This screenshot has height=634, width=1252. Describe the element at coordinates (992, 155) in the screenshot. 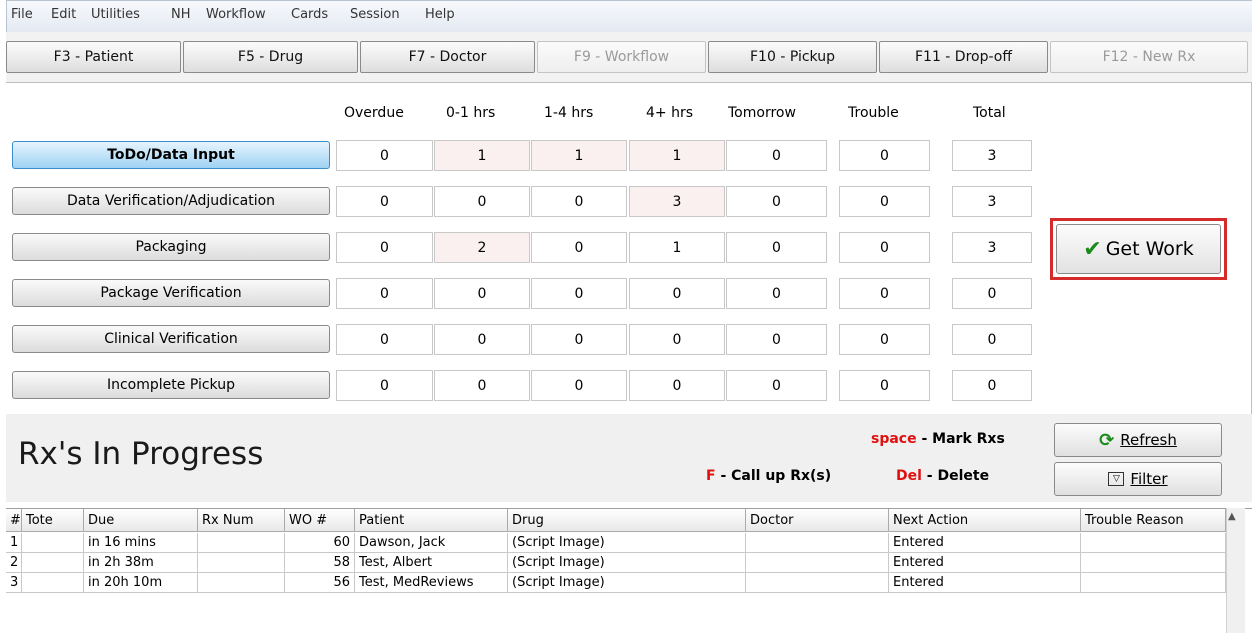

I see `todo-data-input-total-count: 3` at that location.